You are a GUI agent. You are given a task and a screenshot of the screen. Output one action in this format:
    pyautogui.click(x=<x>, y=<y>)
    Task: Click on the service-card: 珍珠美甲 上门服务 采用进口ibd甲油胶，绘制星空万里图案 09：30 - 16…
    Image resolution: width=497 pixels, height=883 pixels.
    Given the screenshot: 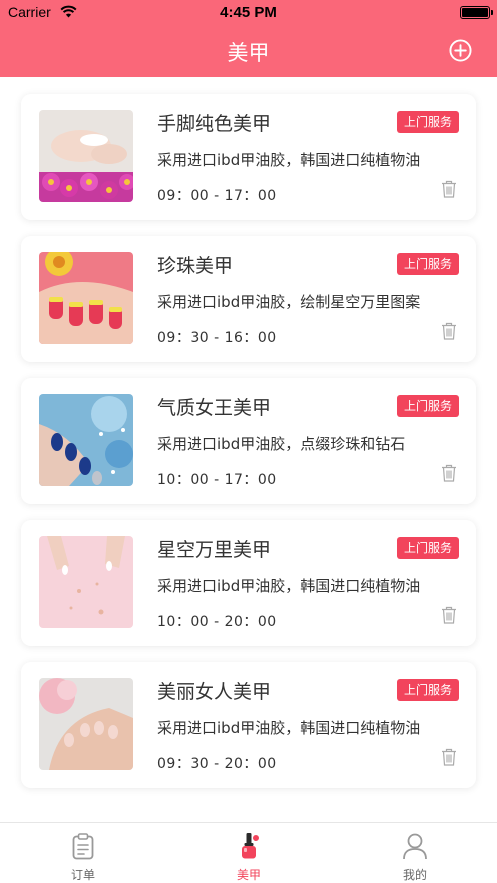 What is the action you would take?
    pyautogui.click(x=248, y=299)
    